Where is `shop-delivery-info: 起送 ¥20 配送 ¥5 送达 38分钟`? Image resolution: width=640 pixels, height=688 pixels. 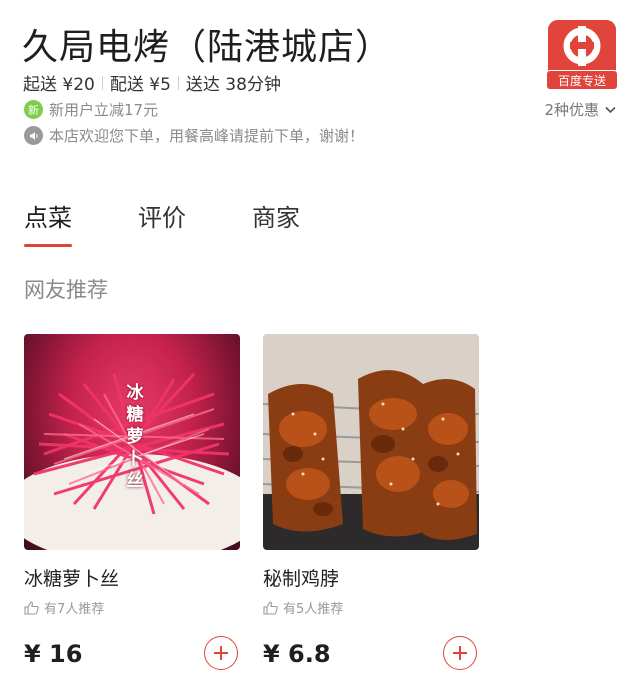
shop-delivery-info: 起送 ¥20 配送 ¥5 送达 38分钟 is located at coordinates (152, 82).